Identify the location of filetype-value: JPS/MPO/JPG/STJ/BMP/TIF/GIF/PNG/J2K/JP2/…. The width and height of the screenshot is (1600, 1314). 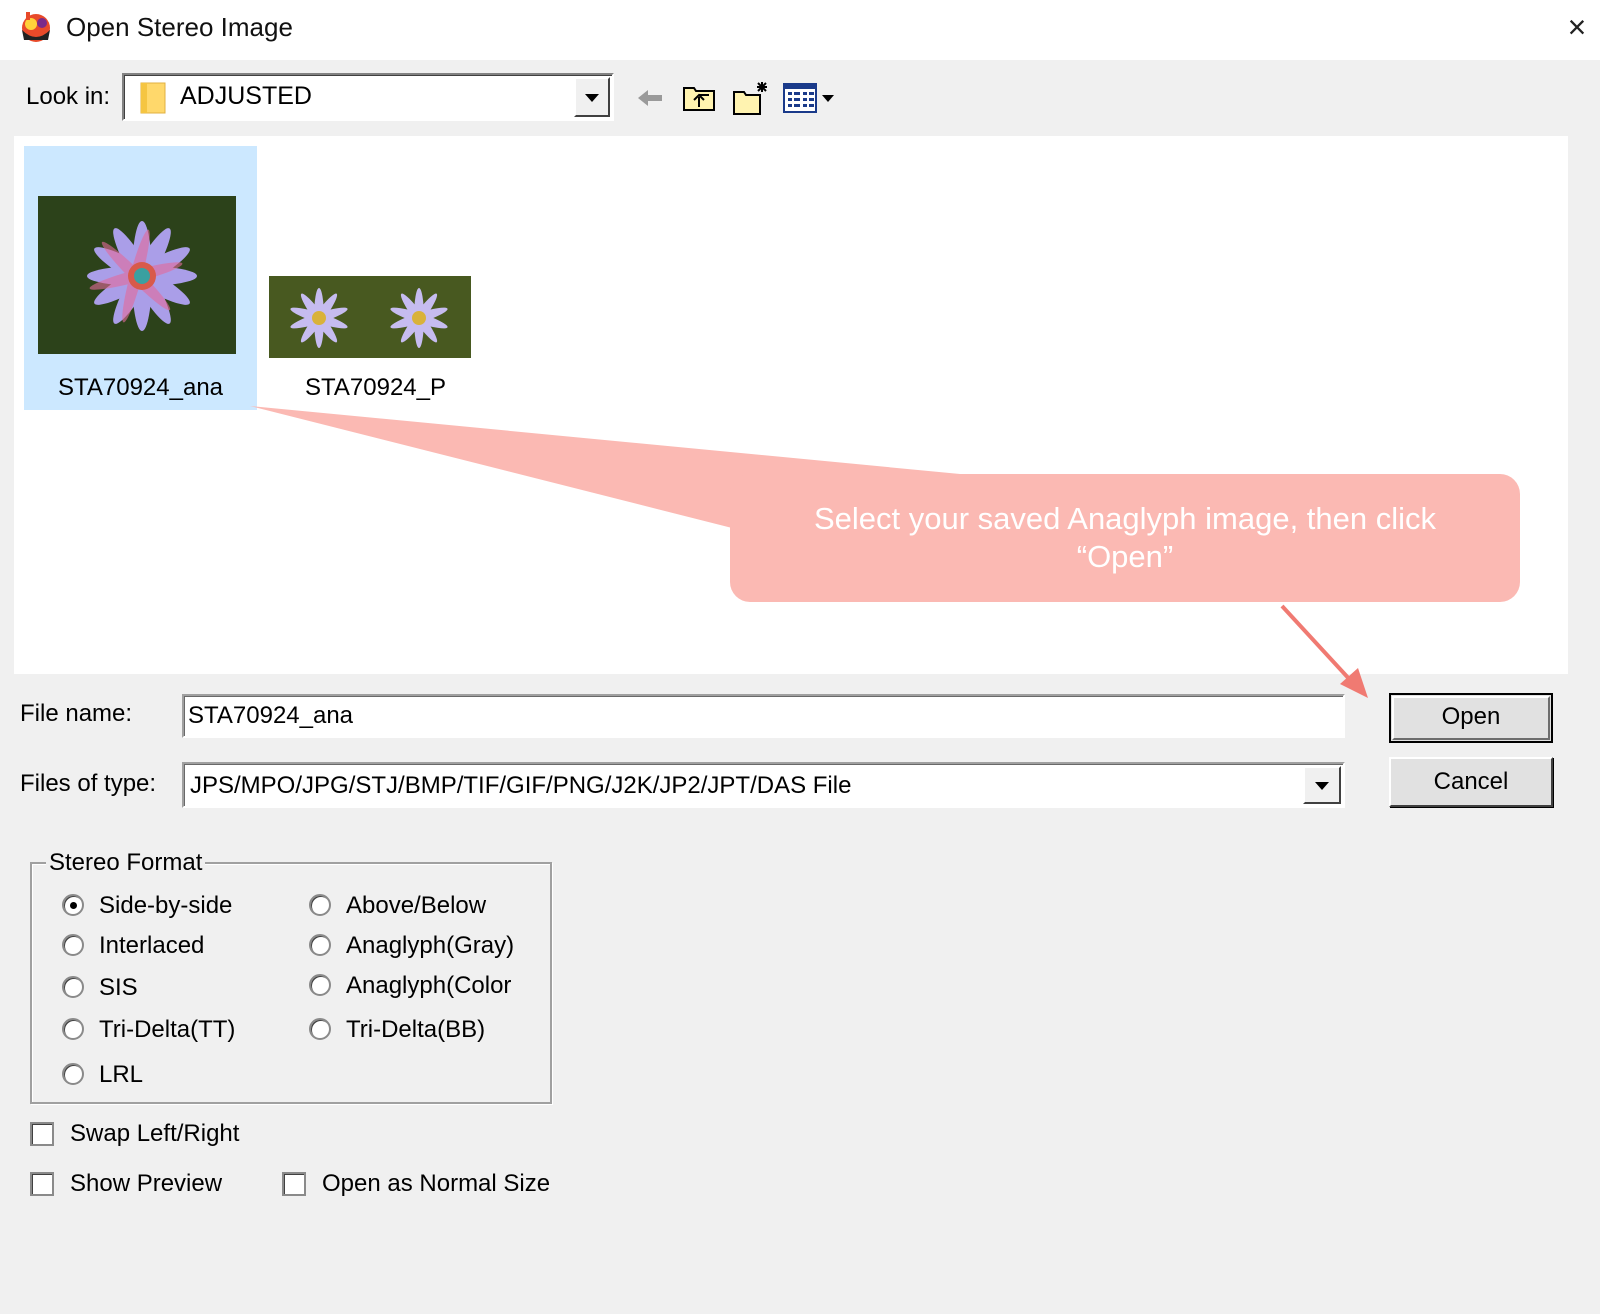
(521, 785).